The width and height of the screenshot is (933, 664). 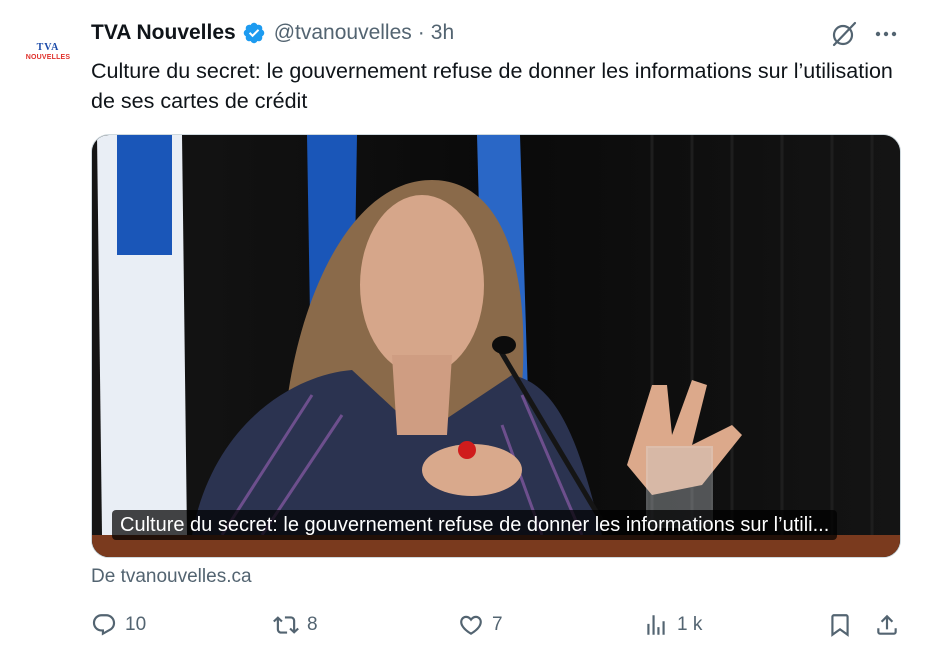 I want to click on more-dots-icon, so click(x=886, y=34).